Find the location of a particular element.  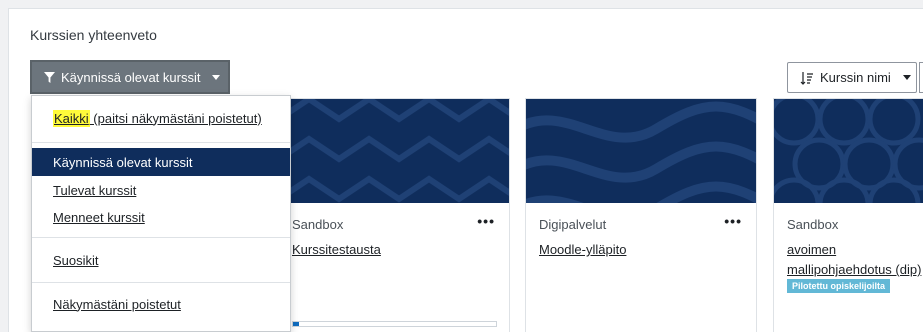

view-toggle-button is located at coordinates (921, 77).